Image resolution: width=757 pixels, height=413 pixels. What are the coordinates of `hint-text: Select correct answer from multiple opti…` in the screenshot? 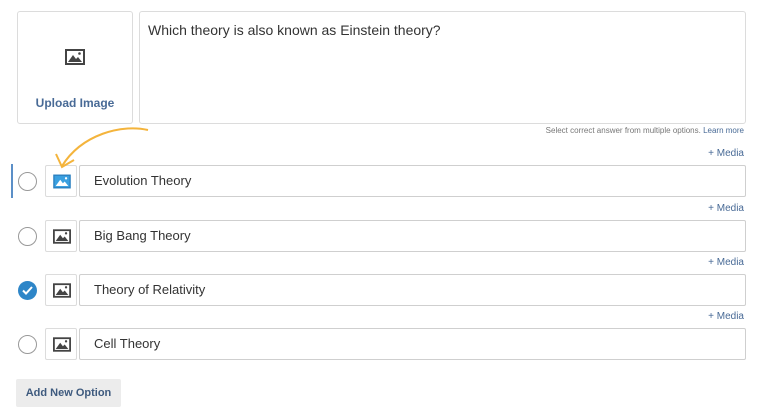 It's located at (645, 130).